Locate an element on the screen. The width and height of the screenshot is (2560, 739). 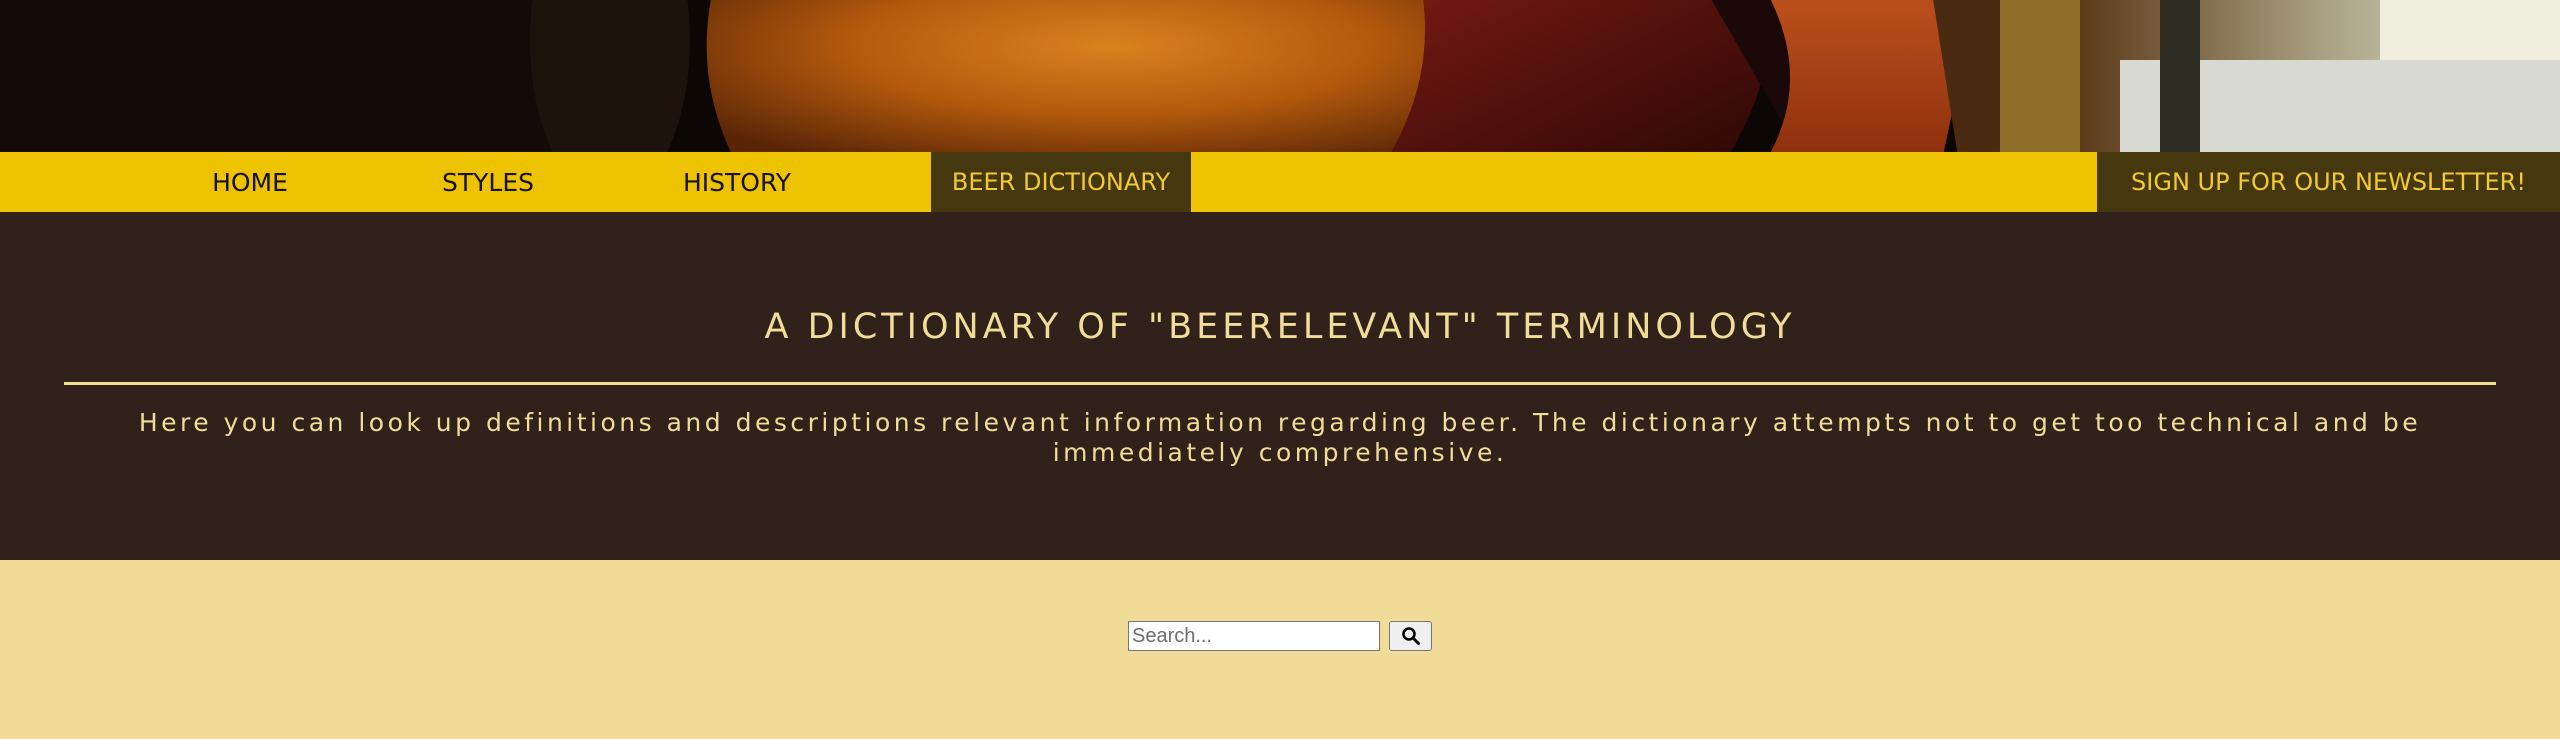
nav-item-styles: STYLES is located at coordinates (488, 182).